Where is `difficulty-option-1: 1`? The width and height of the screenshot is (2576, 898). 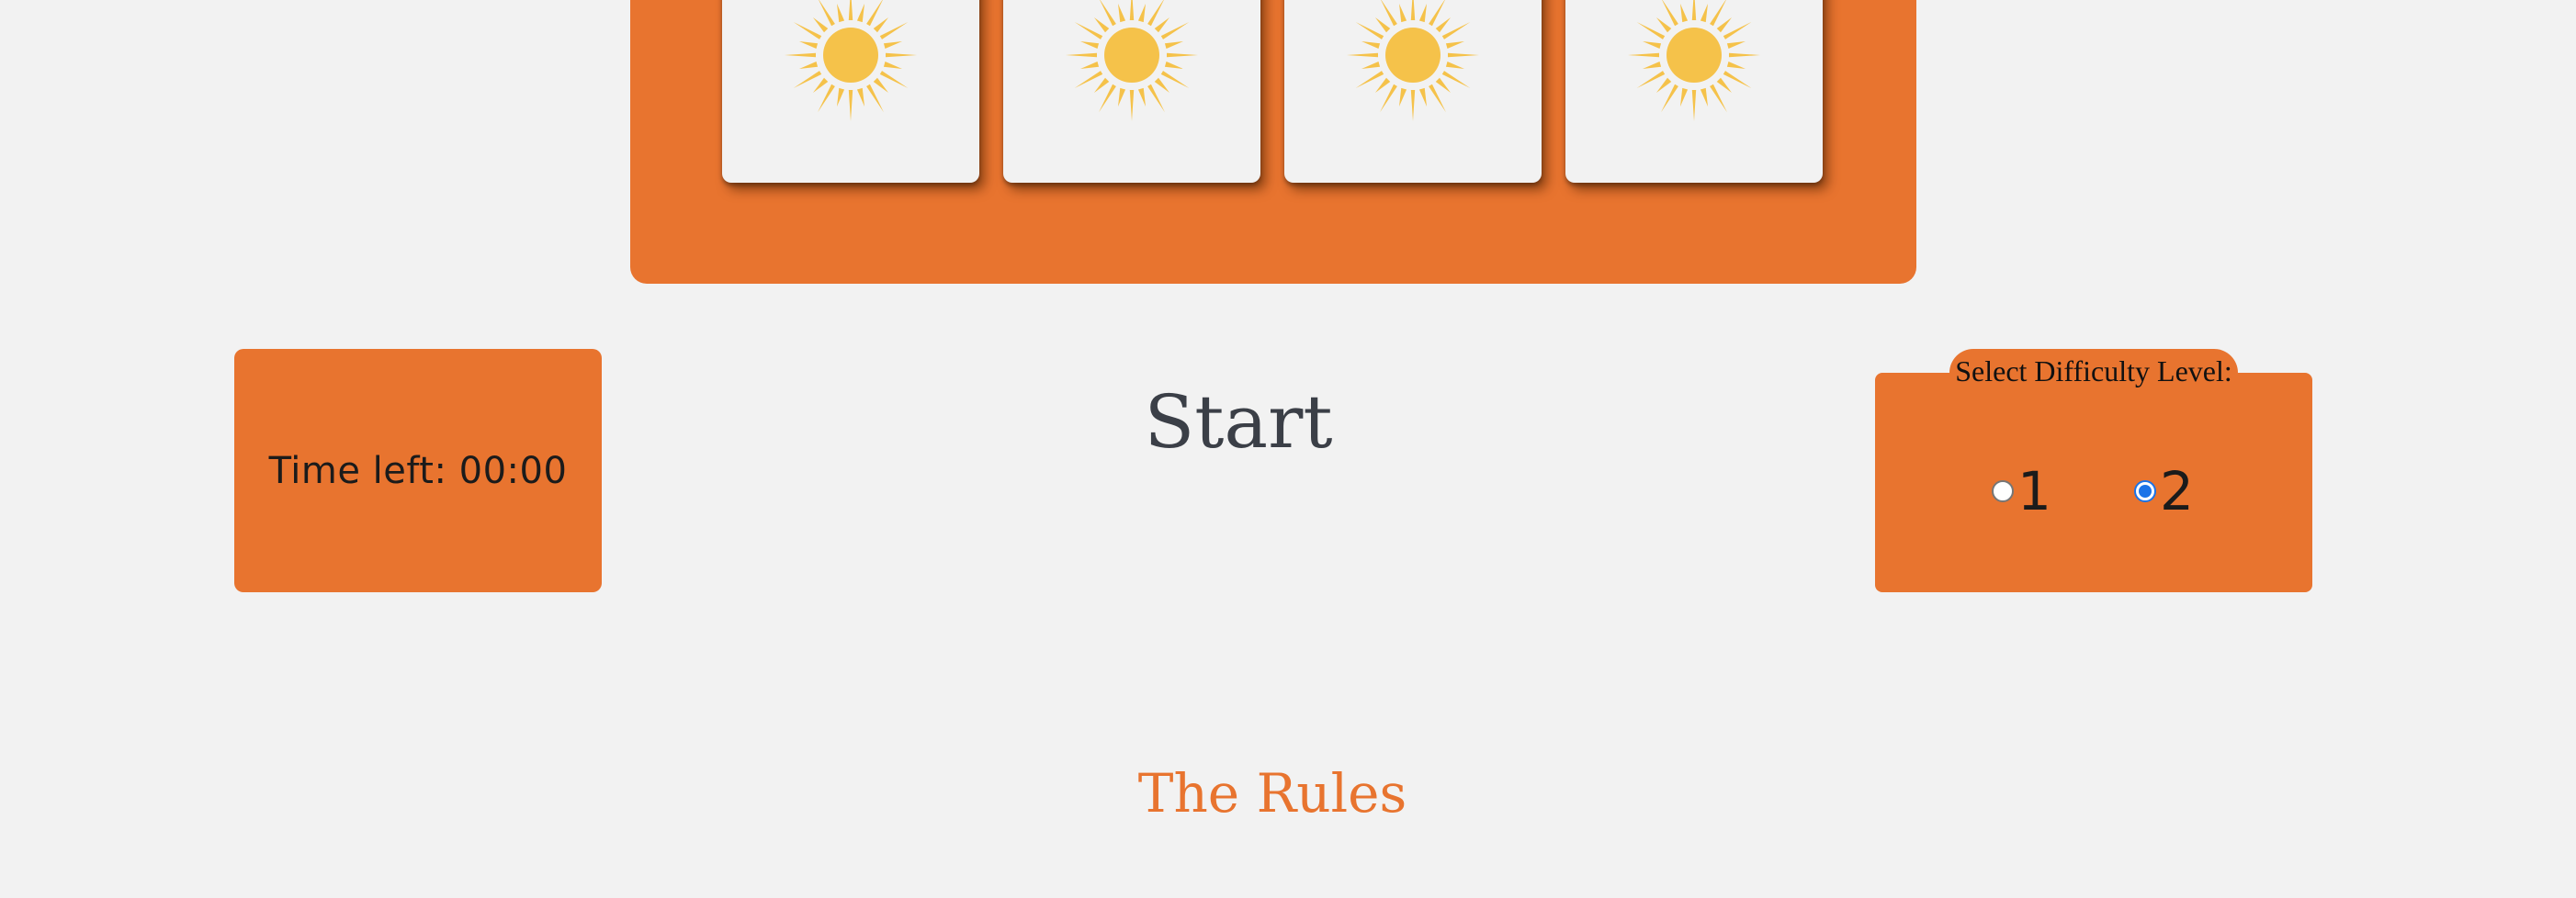 difficulty-option-1: 1 is located at coordinates (2021, 491).